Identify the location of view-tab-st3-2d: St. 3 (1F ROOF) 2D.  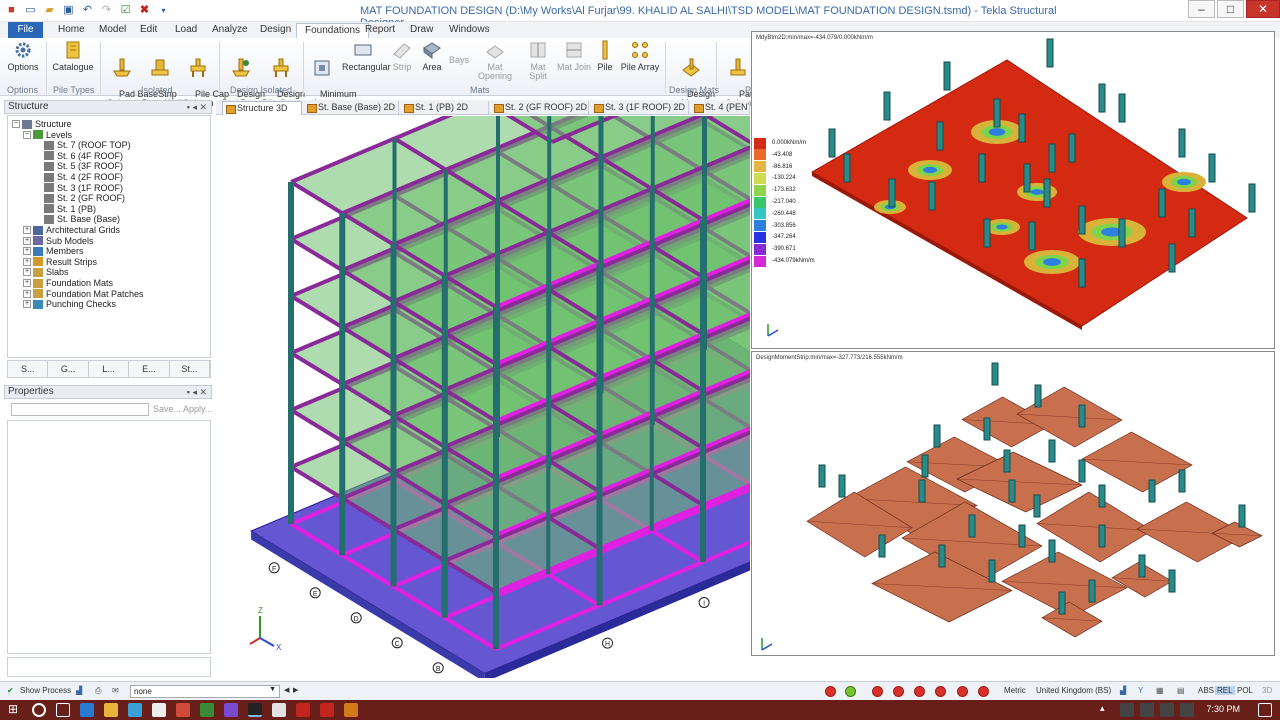
(640, 108).